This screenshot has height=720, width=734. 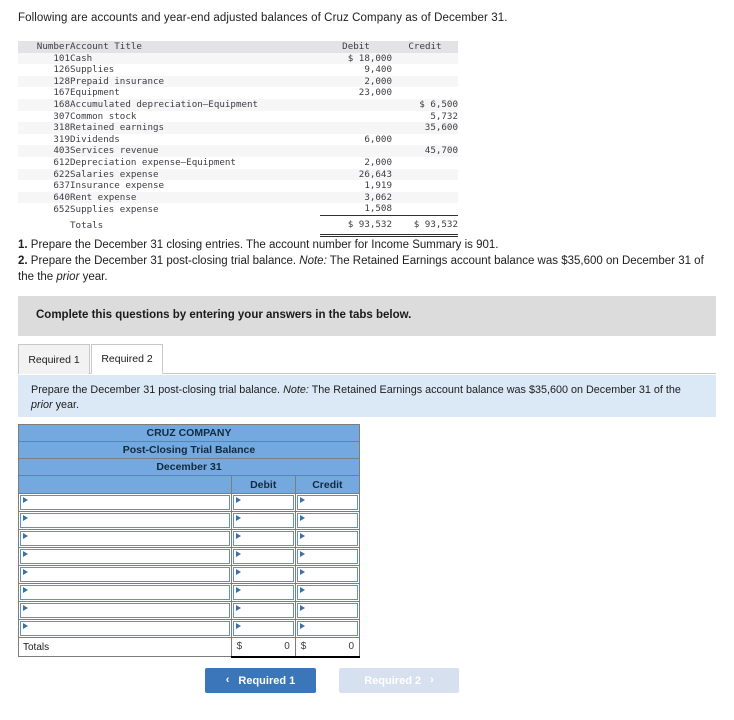 What do you see at coordinates (659, 390) in the screenshot?
I see `instruction-part-3: 31 of the` at bounding box center [659, 390].